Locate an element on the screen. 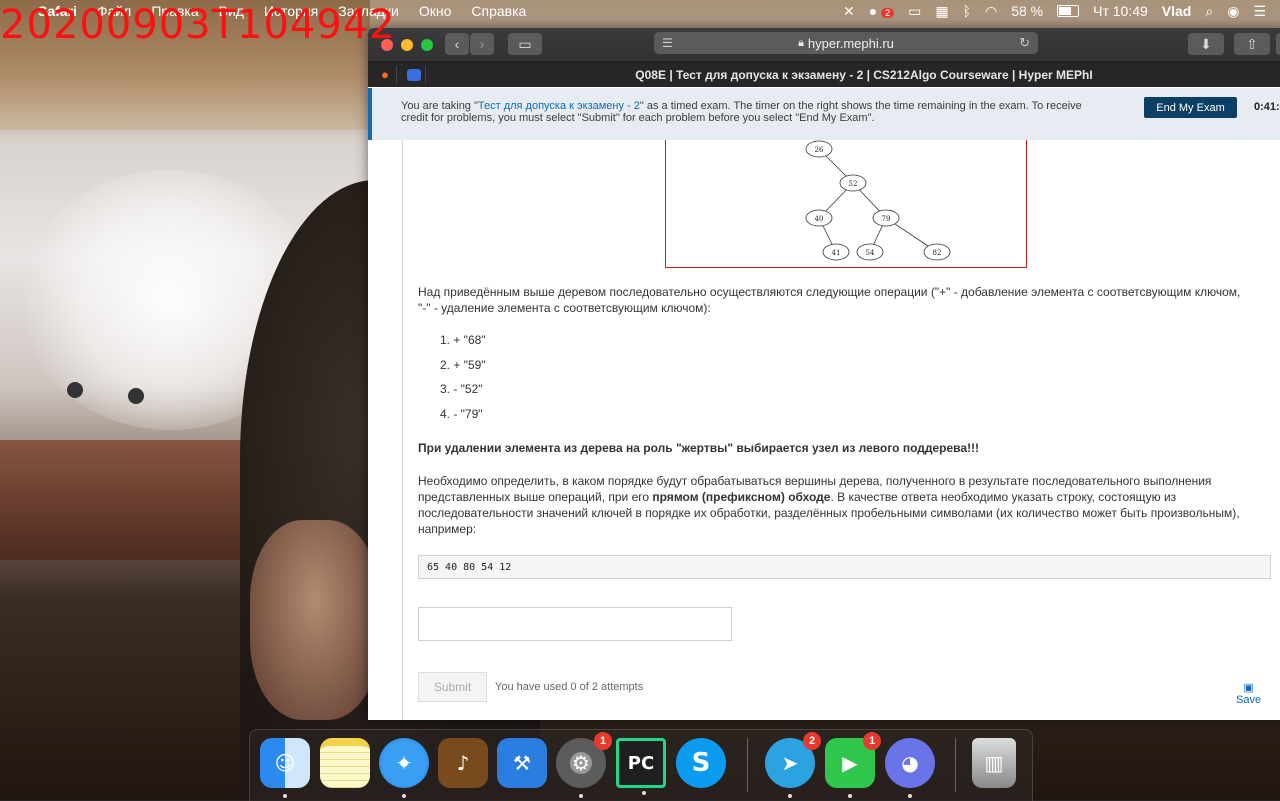 This screenshot has width=1280, height=801. exam-link: Тест для допуска к экзамену - 2 is located at coordinates (559, 106).